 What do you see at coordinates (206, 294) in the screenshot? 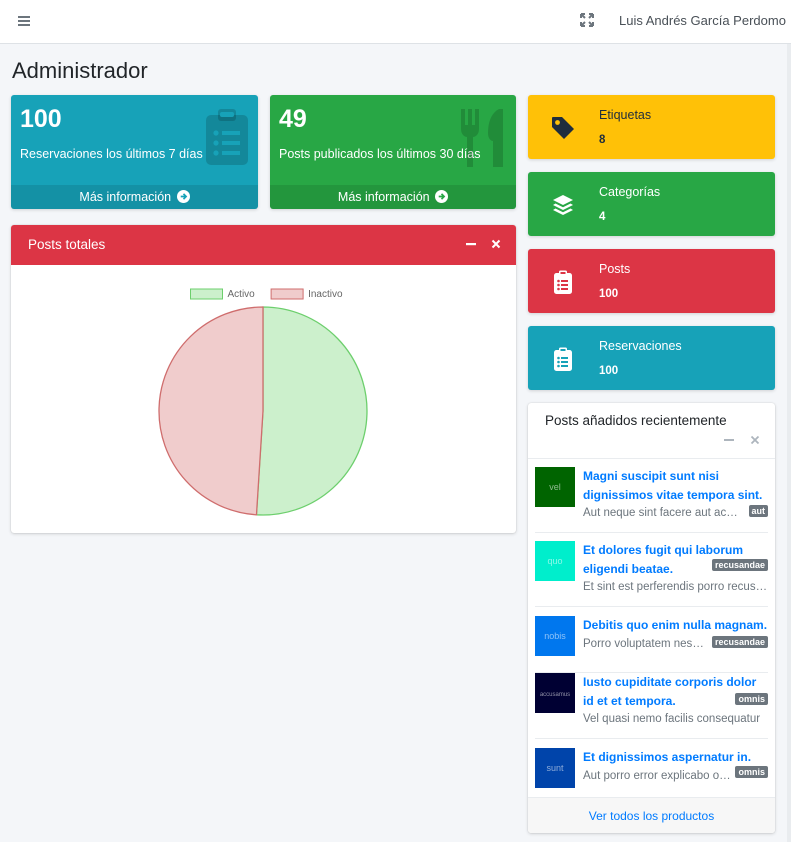
I see `legend-swatch-activo` at bounding box center [206, 294].